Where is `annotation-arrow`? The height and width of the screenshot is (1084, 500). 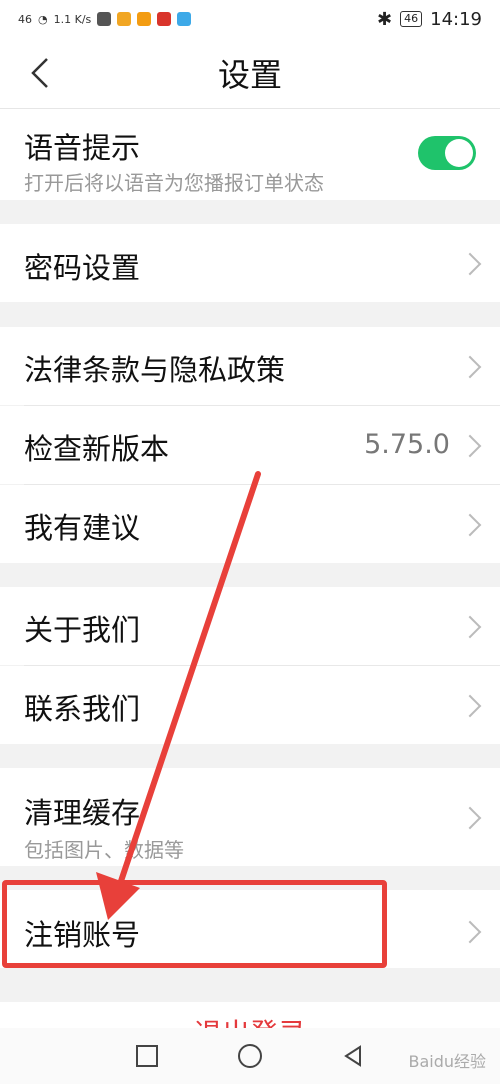 annotation-arrow is located at coordinates (178, 695).